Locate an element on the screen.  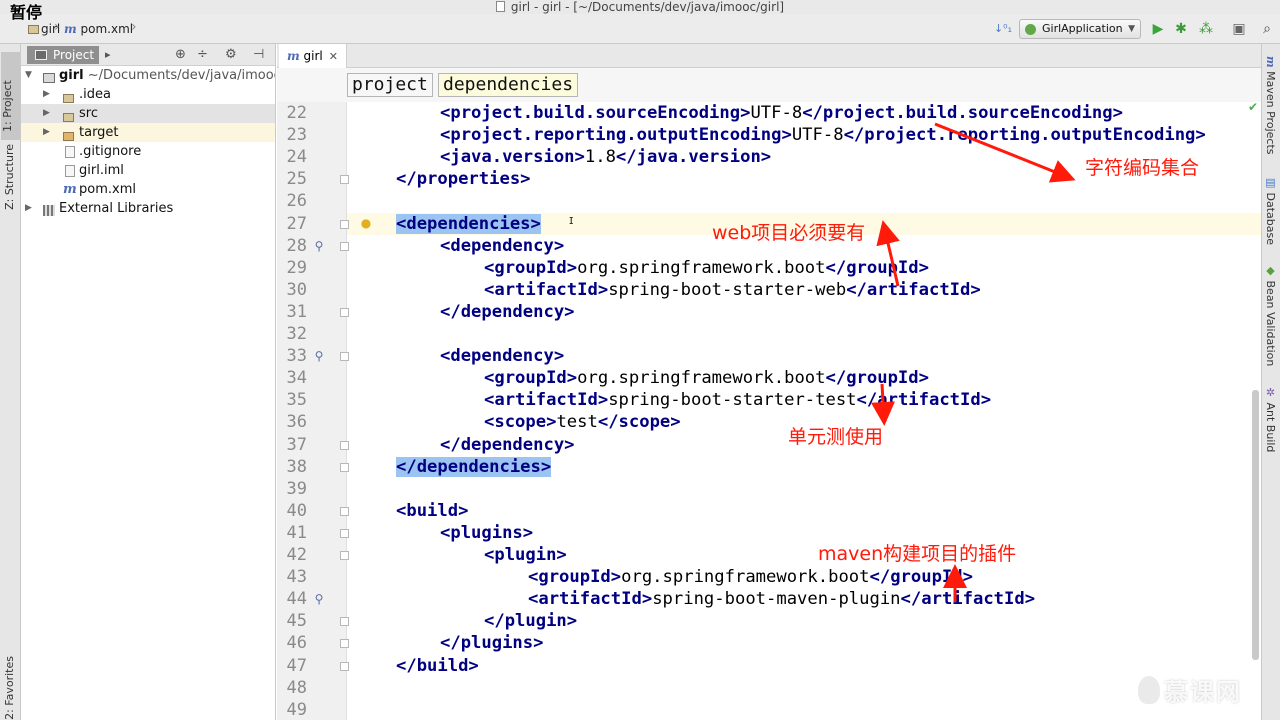
run-icon: ▶ is located at coordinates (1158, 29).